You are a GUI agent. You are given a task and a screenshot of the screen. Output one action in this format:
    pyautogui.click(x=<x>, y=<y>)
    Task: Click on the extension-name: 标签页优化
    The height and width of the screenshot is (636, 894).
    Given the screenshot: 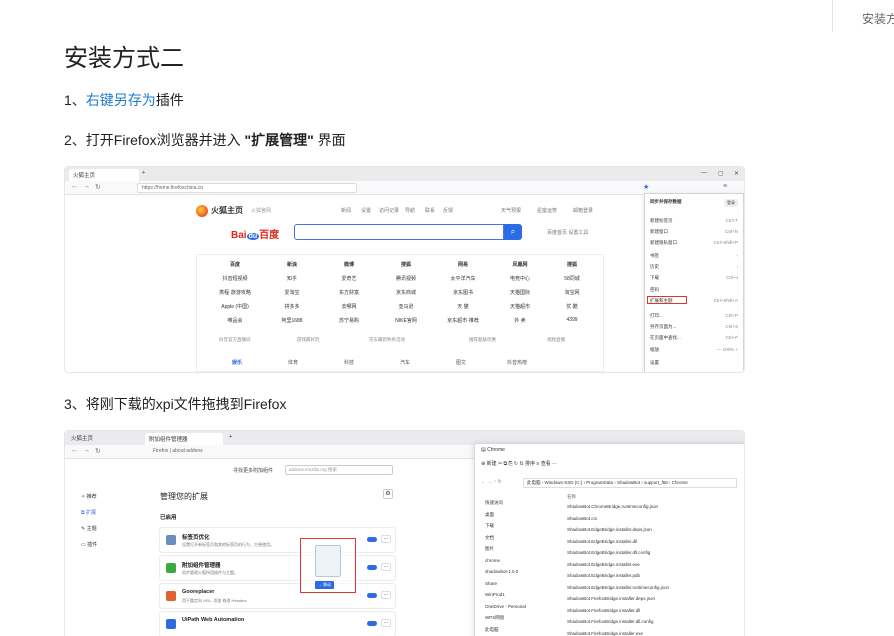 What is the action you would take?
    pyautogui.click(x=196, y=538)
    